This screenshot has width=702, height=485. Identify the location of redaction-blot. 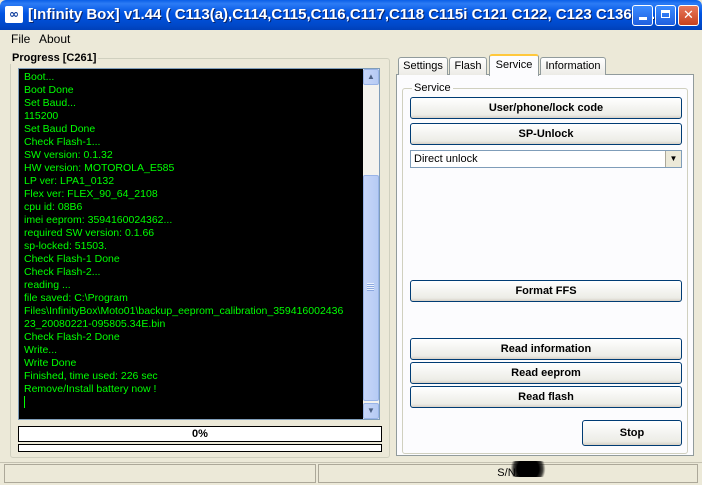
(528, 469).